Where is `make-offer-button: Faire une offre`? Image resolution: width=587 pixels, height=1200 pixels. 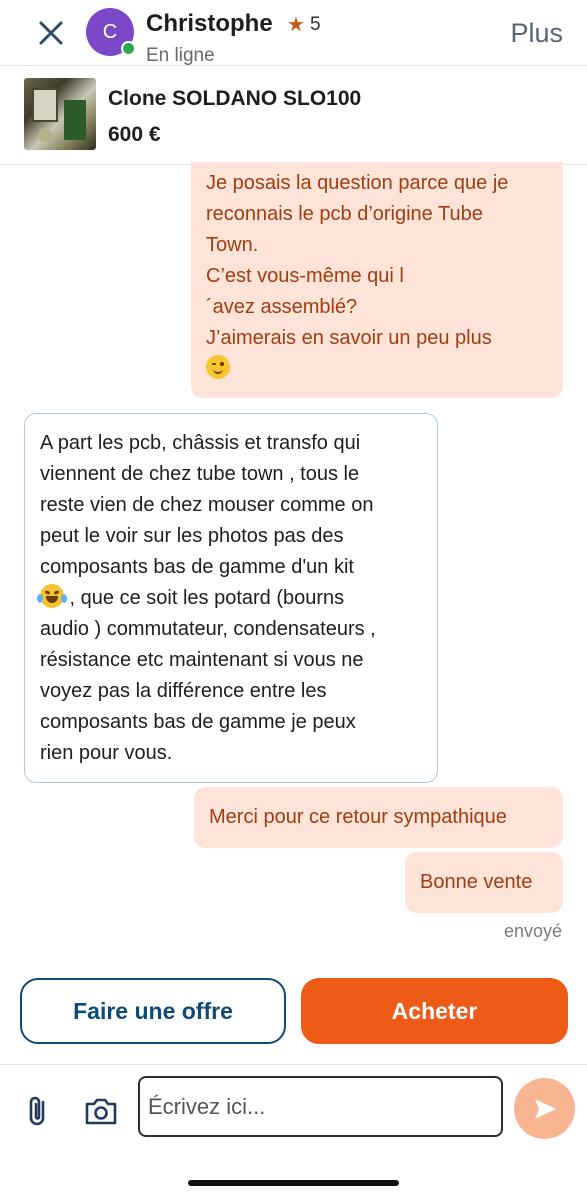
make-offer-button: Faire une offre is located at coordinates (153, 1011).